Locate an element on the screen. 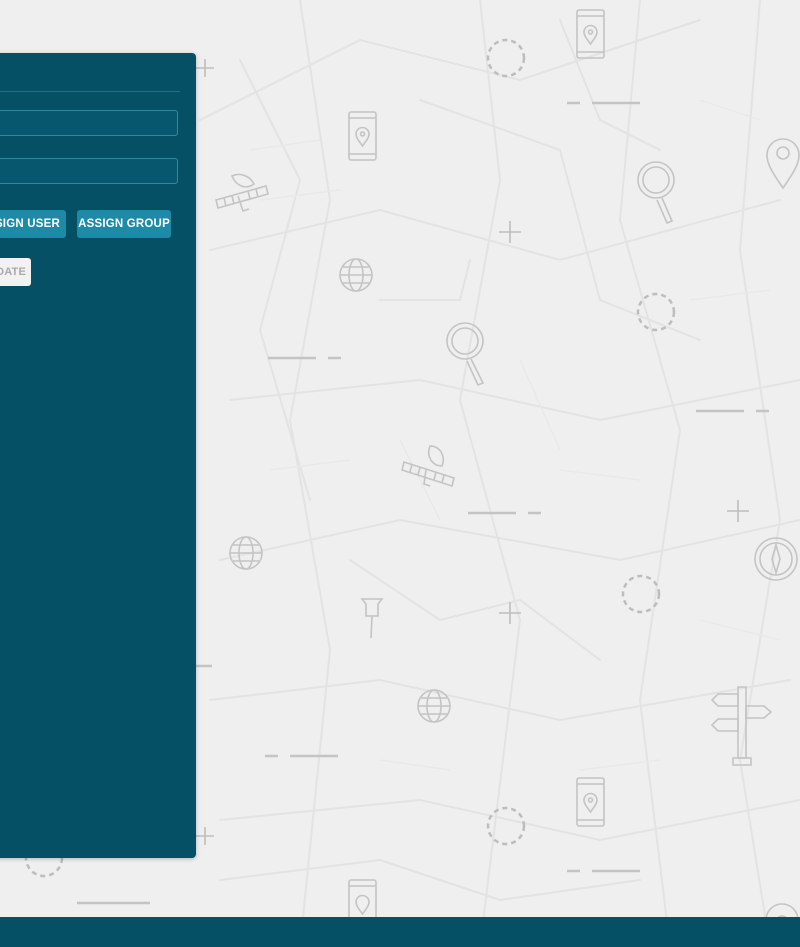 Image resolution: width=800 pixels, height=947 pixels. push-pin-icon is located at coordinates (372, 618).